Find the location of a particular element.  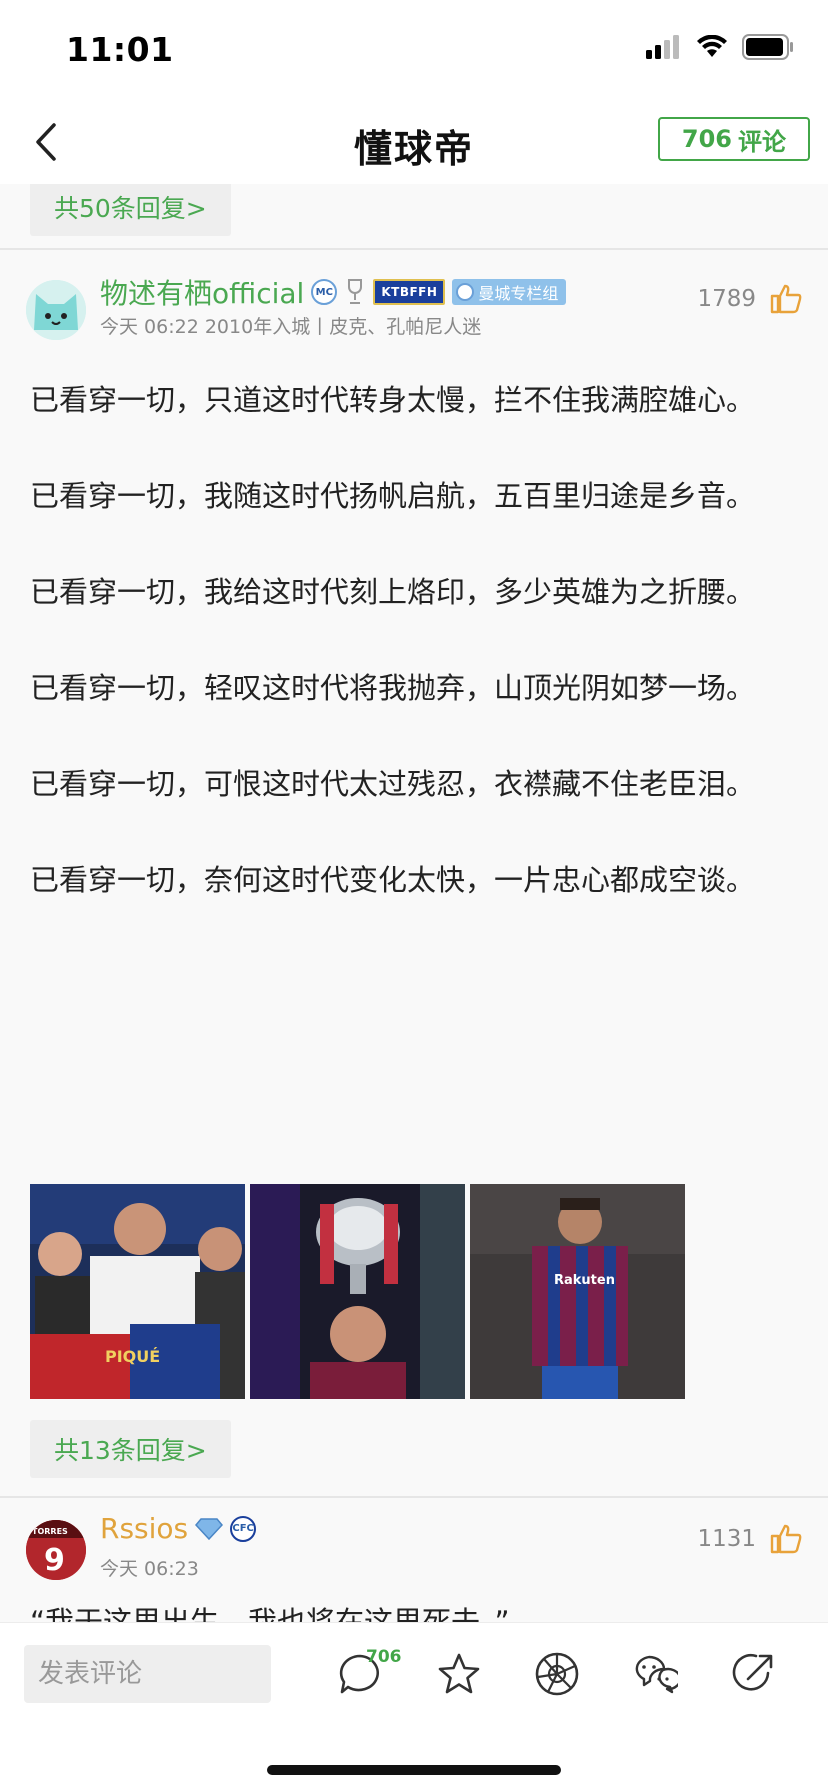

like-count: 1131 is located at coordinates (726, 1539).